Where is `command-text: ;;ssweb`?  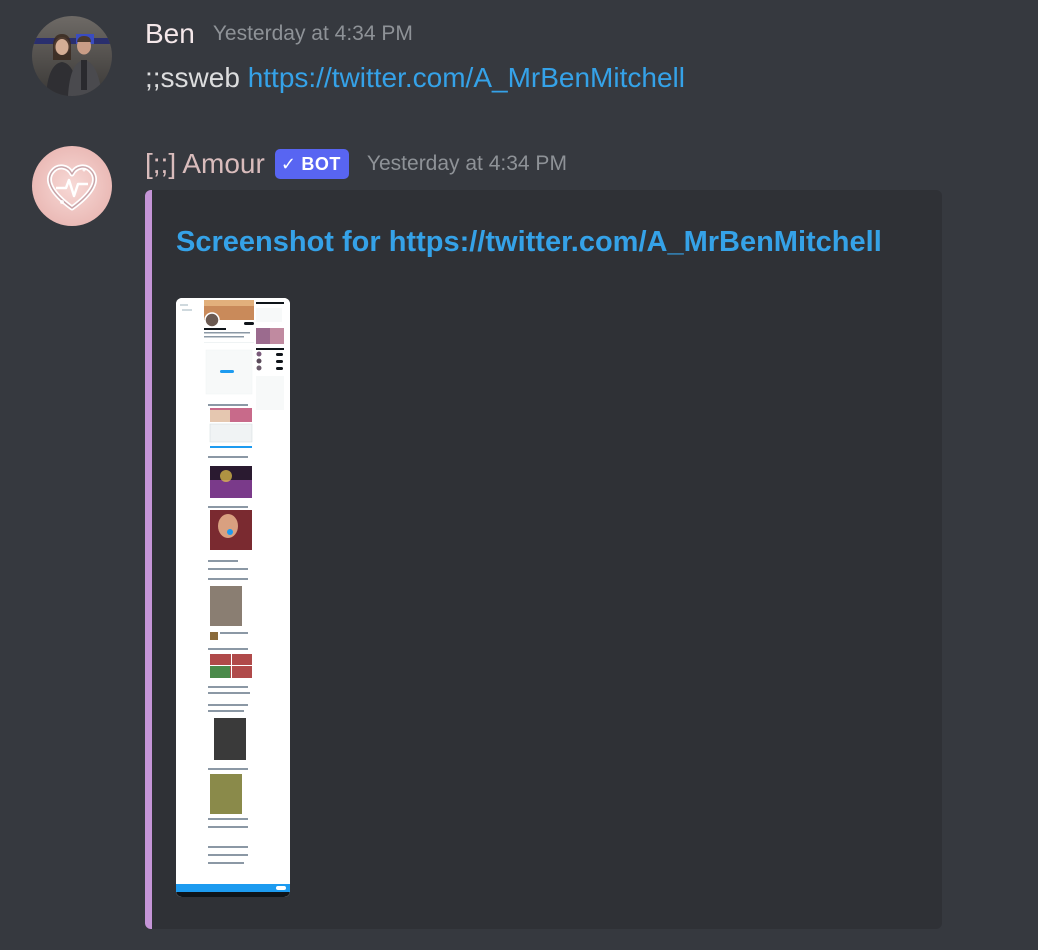 command-text: ;;ssweb is located at coordinates (196, 77).